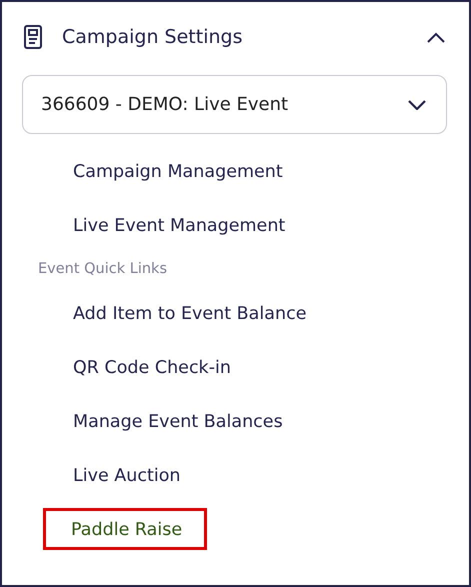 This screenshot has width=471, height=587. What do you see at coordinates (33, 37) in the screenshot?
I see `document-icon` at bounding box center [33, 37].